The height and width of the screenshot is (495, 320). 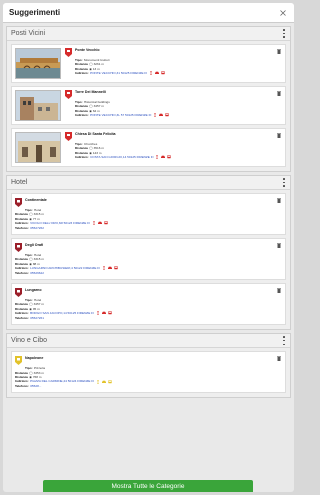 I want to click on place-name: Chiesa Di Santa Felicita, so click(x=95, y=134).